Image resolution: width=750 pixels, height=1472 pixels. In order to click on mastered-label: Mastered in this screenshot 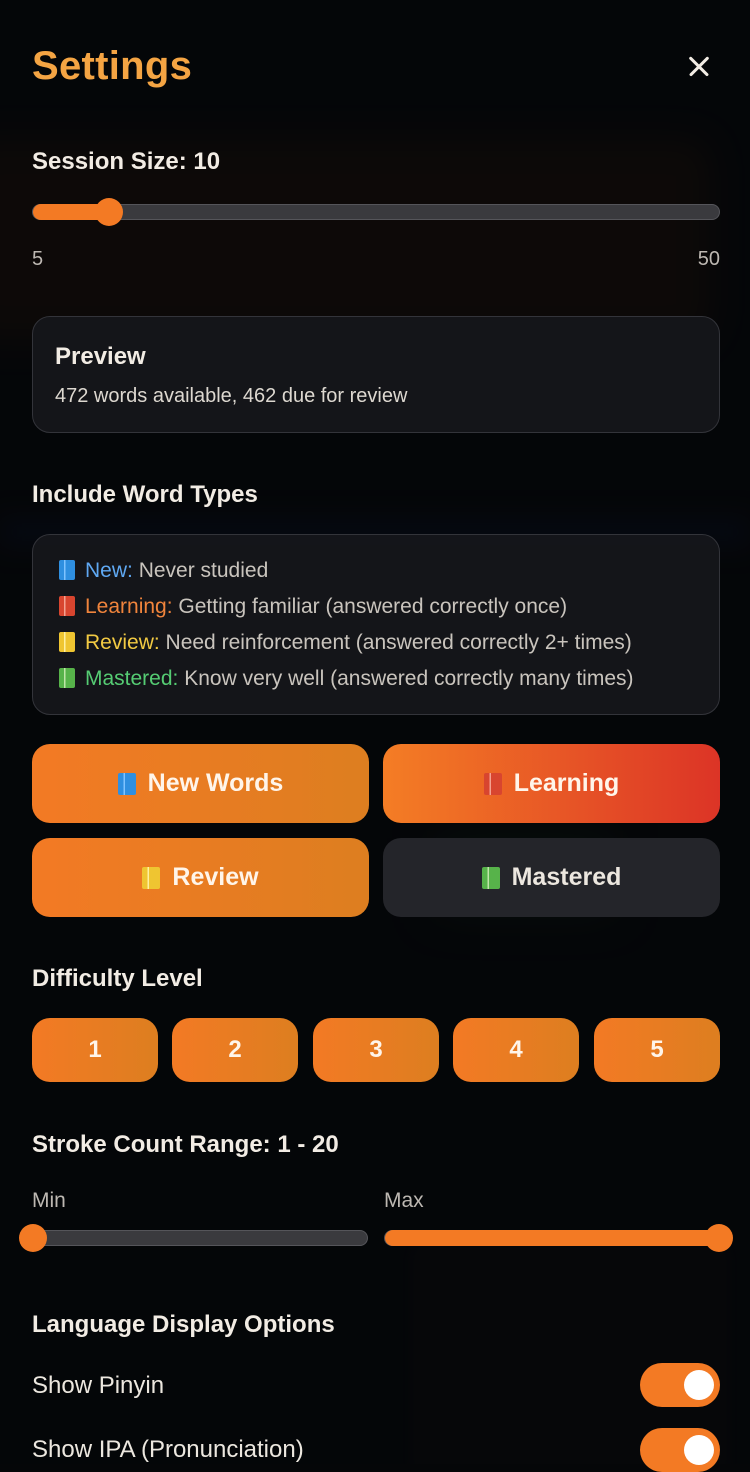, I will do `click(567, 877)`.